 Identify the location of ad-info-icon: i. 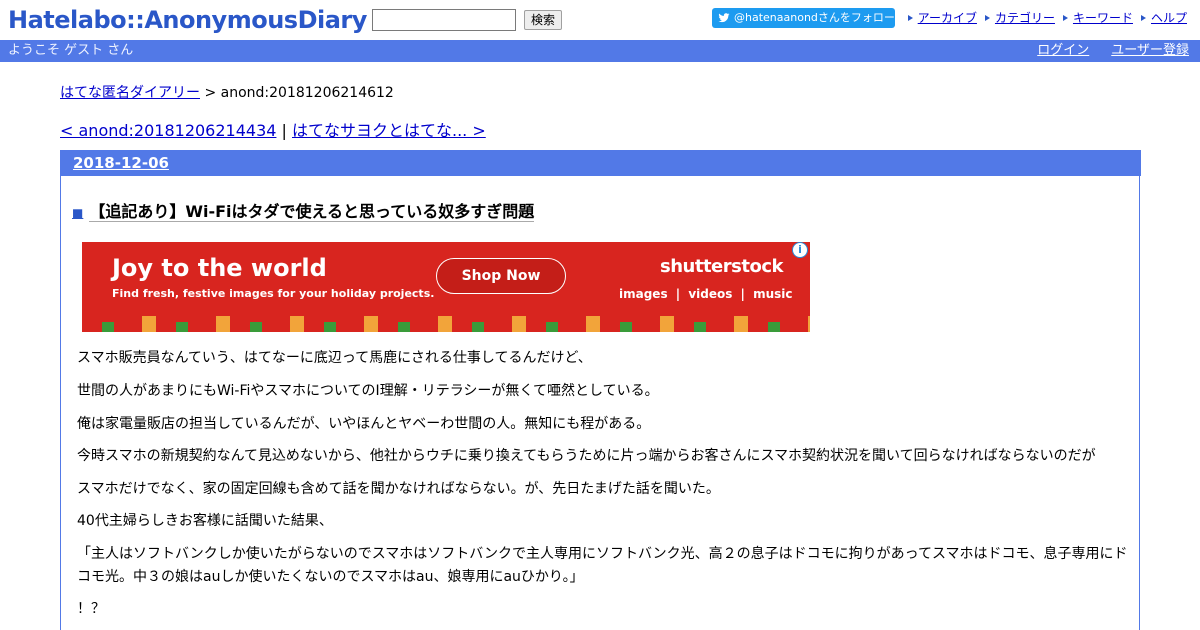
(800, 250).